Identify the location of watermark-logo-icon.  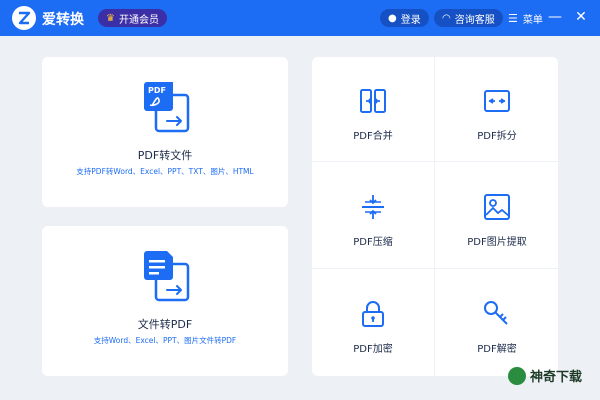
(517, 375).